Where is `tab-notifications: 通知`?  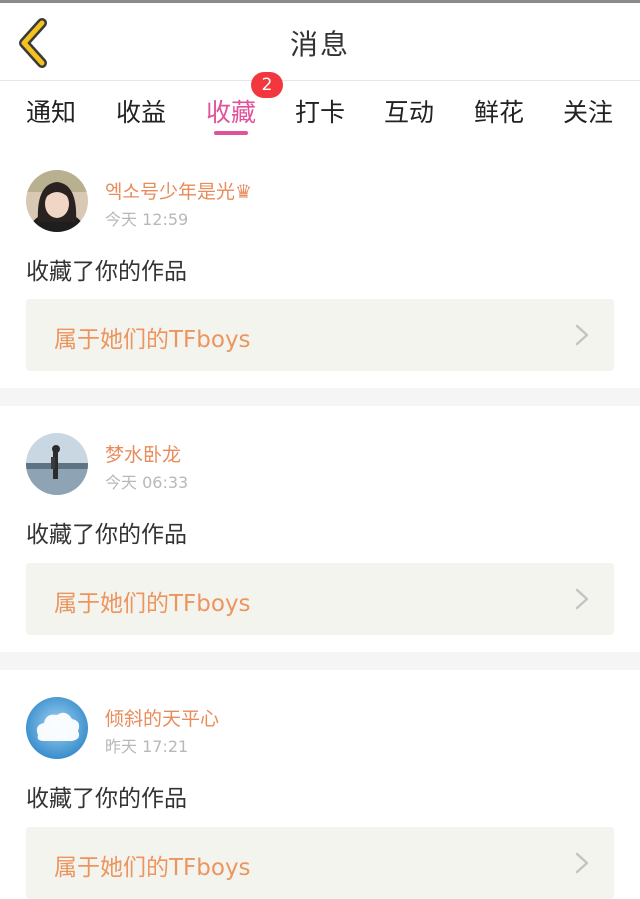 tab-notifications: 通知 is located at coordinates (51, 111).